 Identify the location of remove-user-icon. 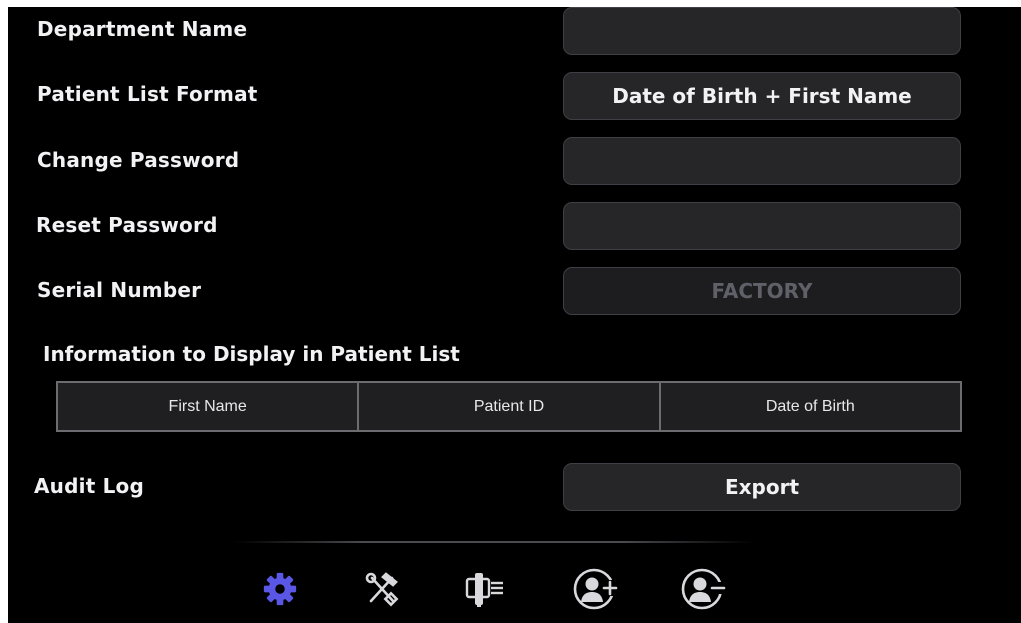
(703, 589).